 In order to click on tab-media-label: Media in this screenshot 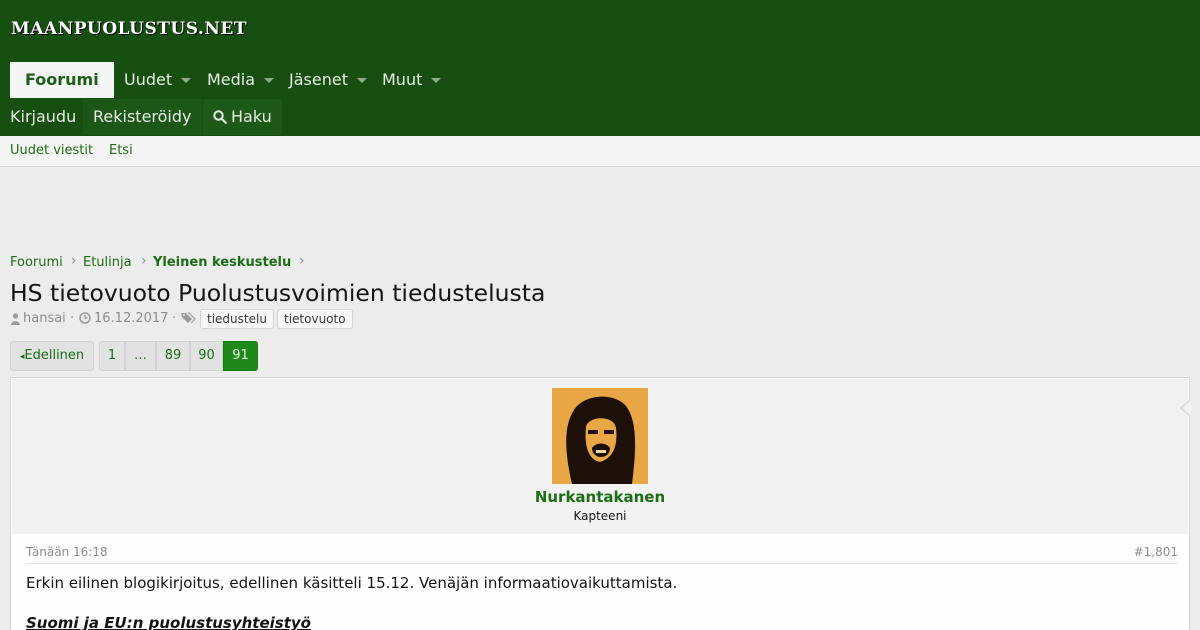, I will do `click(231, 79)`.